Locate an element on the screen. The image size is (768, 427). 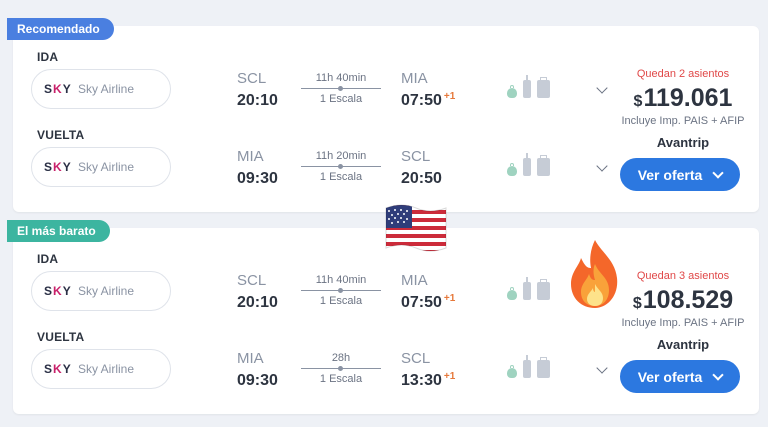
duration: 11h 20min is located at coordinates (341, 156).